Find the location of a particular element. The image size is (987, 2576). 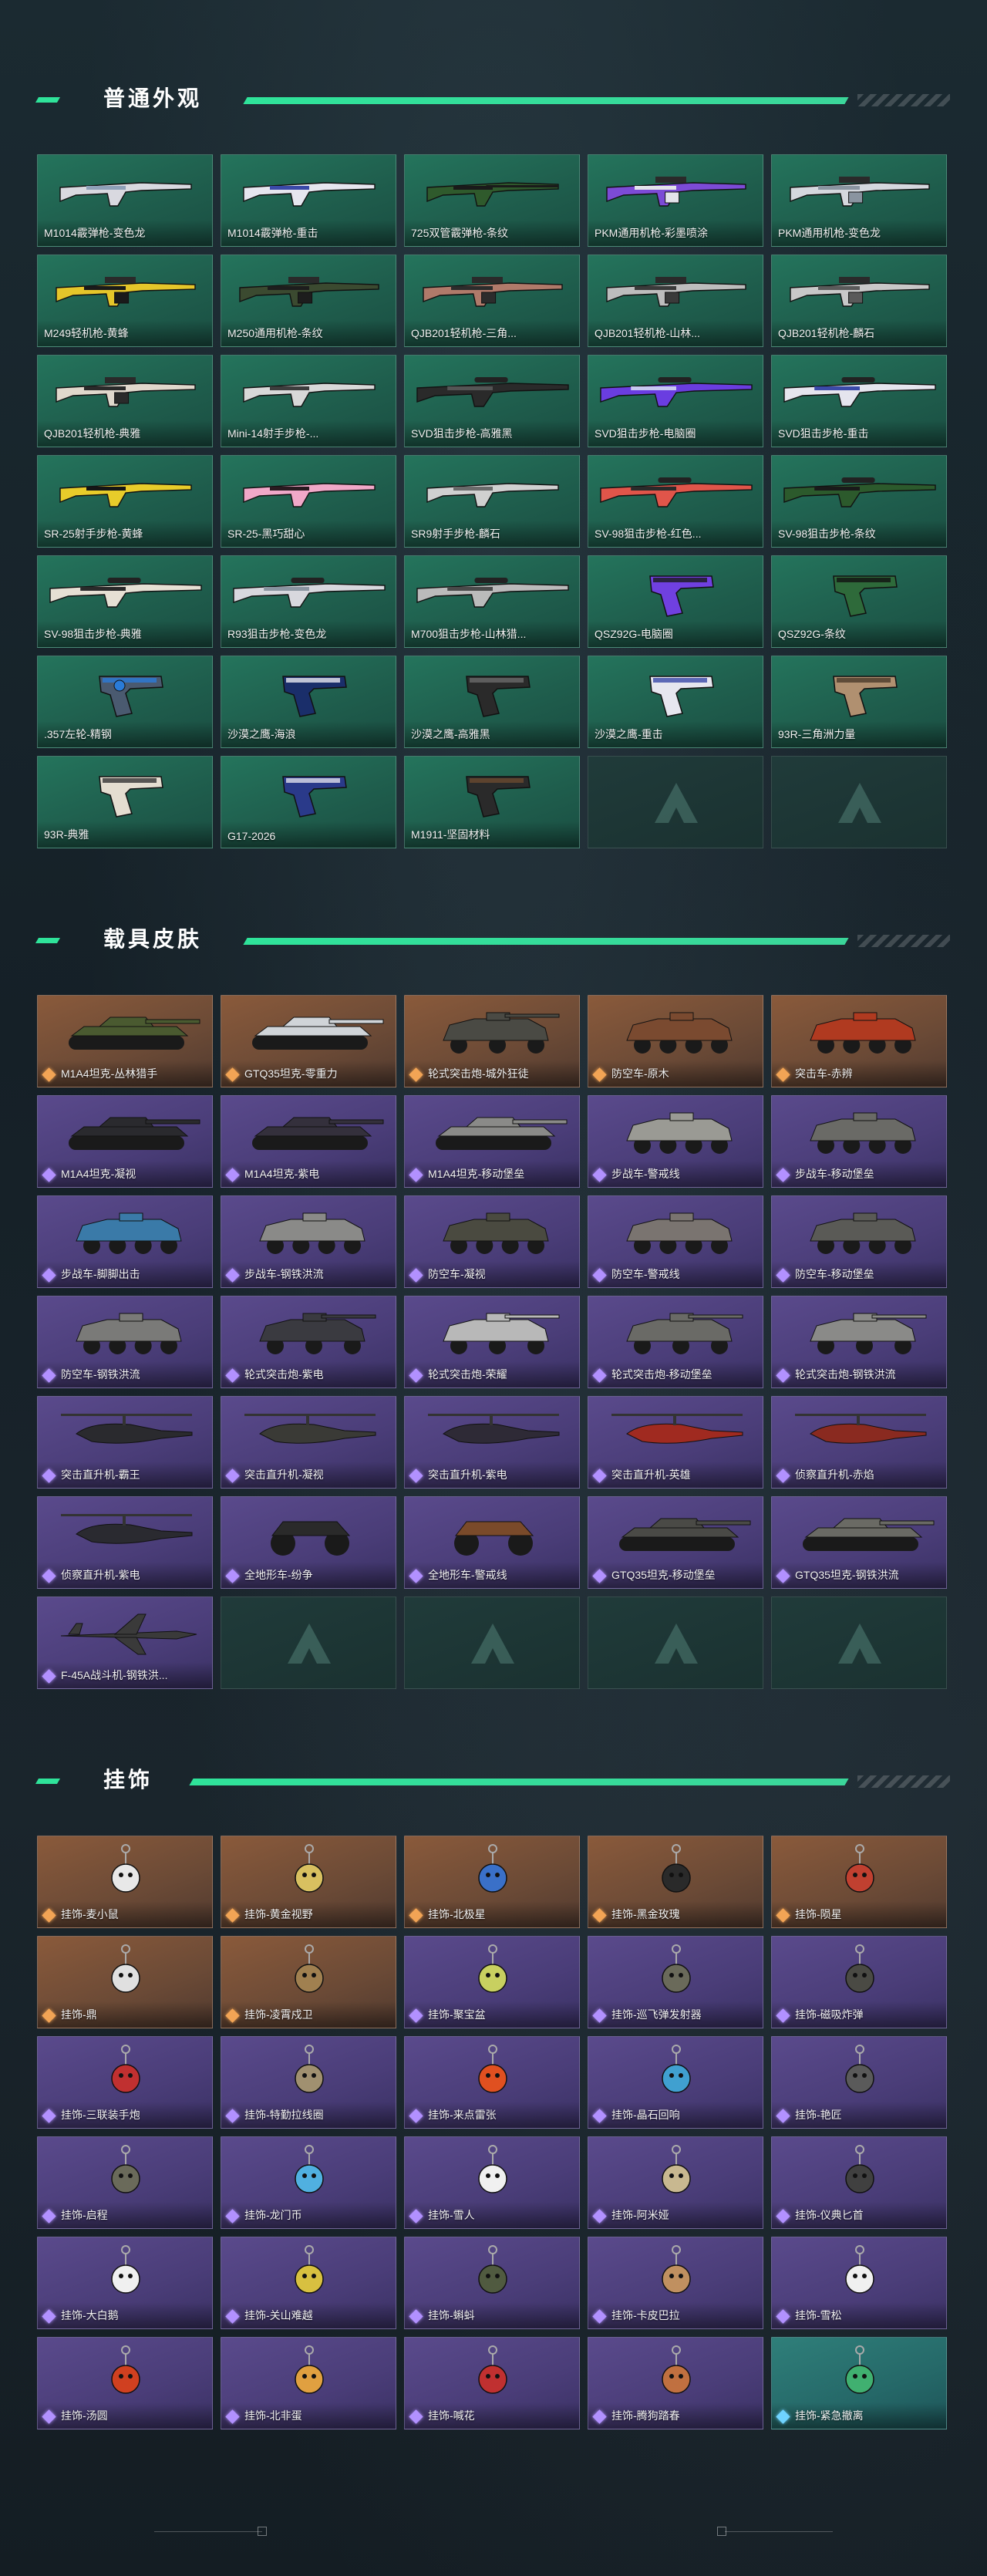

weapon-skin-card: R93狙击步枪-变色龙 is located at coordinates (308, 601).